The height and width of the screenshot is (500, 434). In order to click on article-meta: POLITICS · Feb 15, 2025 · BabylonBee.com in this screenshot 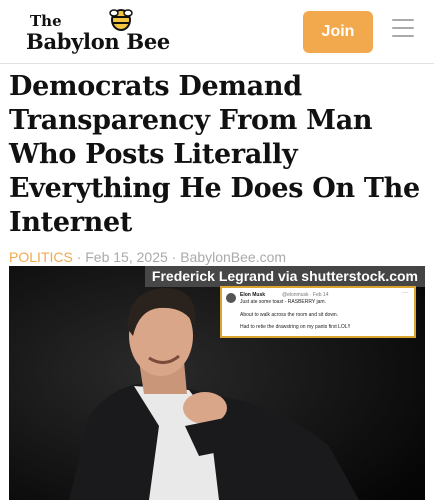, I will do `click(147, 257)`.